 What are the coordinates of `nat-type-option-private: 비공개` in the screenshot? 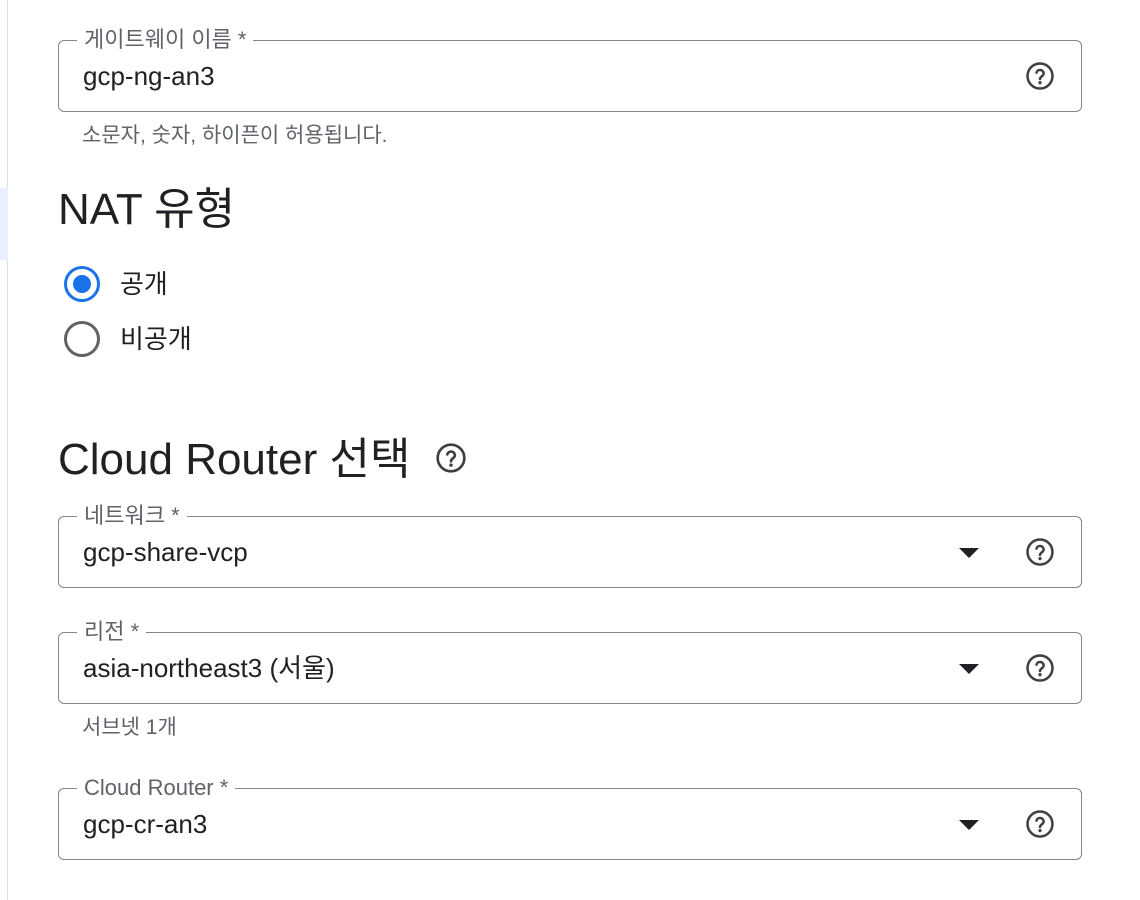 It's located at (128, 339).